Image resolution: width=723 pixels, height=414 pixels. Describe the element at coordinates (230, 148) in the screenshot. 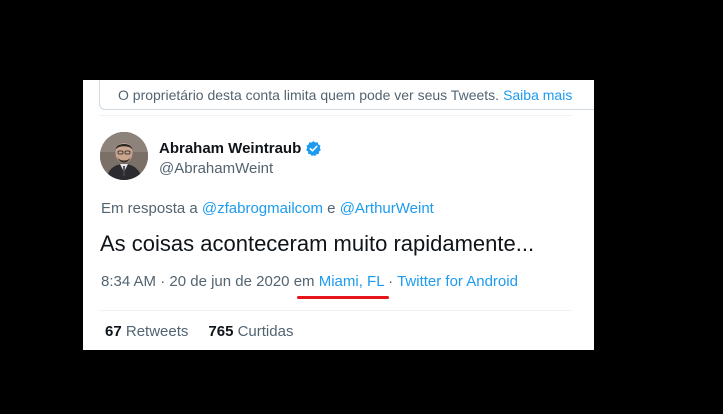

I see `author-name: Abraham Weintraub` at that location.